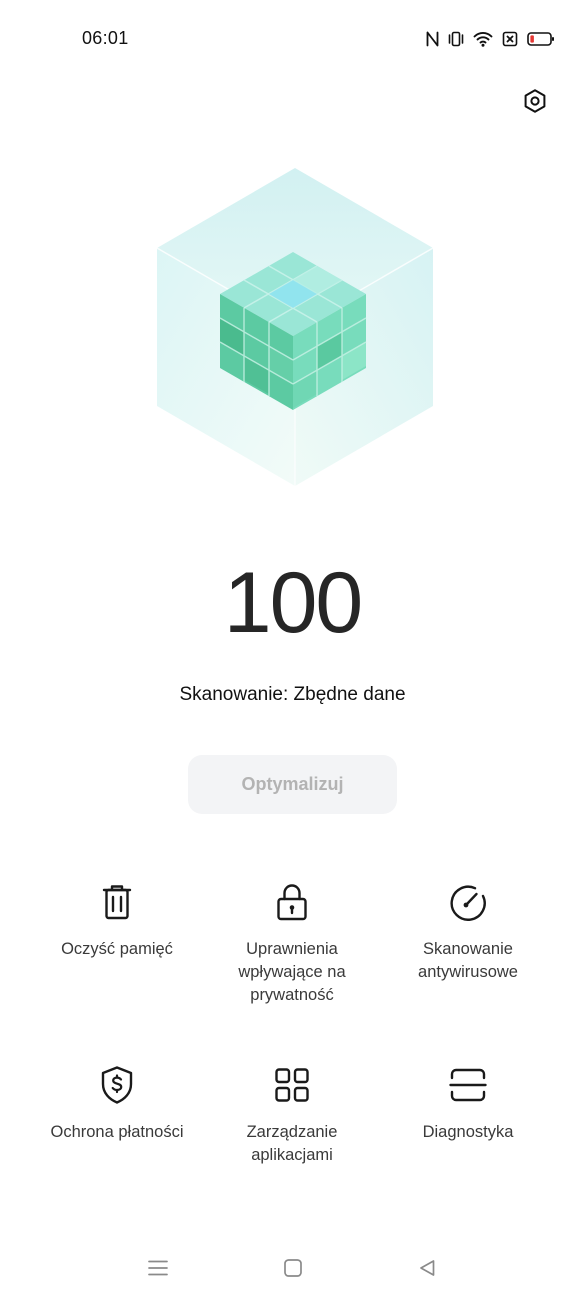  I want to click on optimize-button: Optymalizuj, so click(292, 784).